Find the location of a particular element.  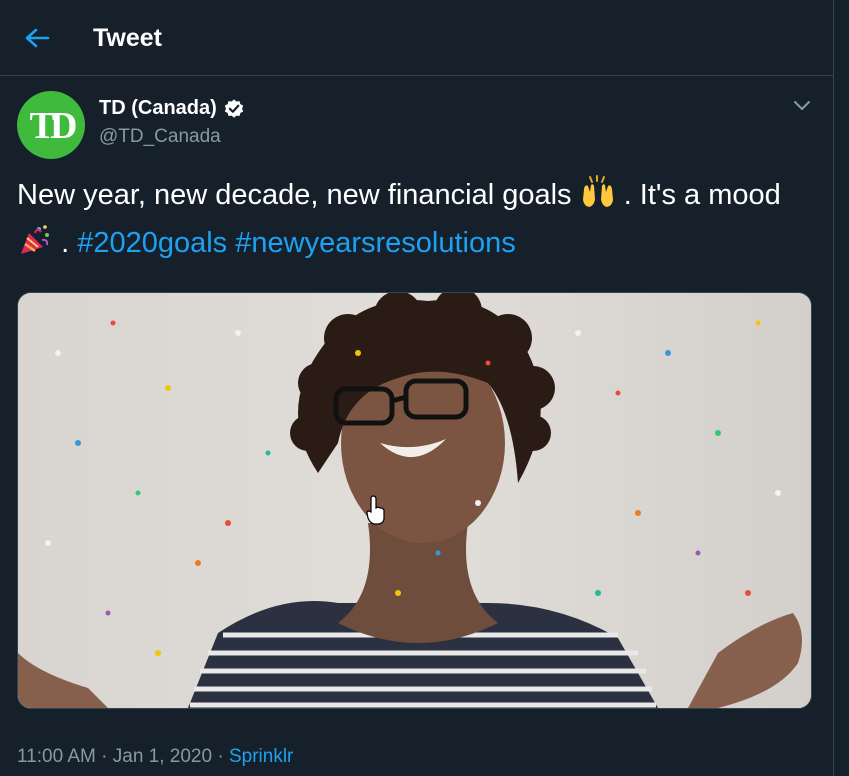

tweet-metadata: 11:00 AM · Jan 1, 2020 · Sprinklr is located at coordinates (155, 757).